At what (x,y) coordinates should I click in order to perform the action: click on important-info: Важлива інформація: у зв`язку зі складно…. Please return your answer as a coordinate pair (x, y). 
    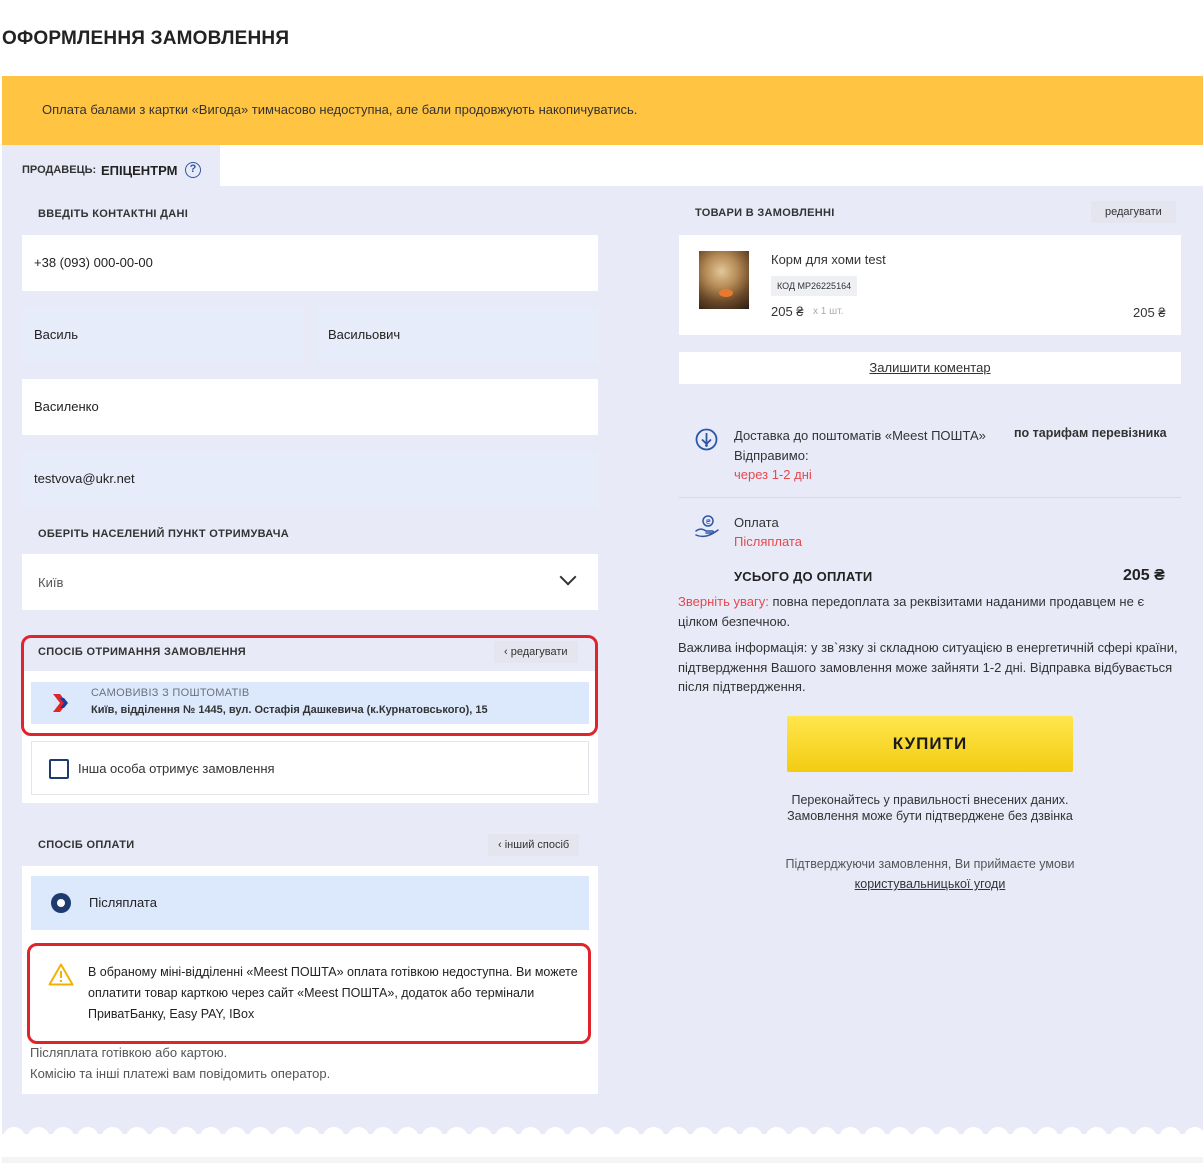
    Looking at the image, I should click on (928, 667).